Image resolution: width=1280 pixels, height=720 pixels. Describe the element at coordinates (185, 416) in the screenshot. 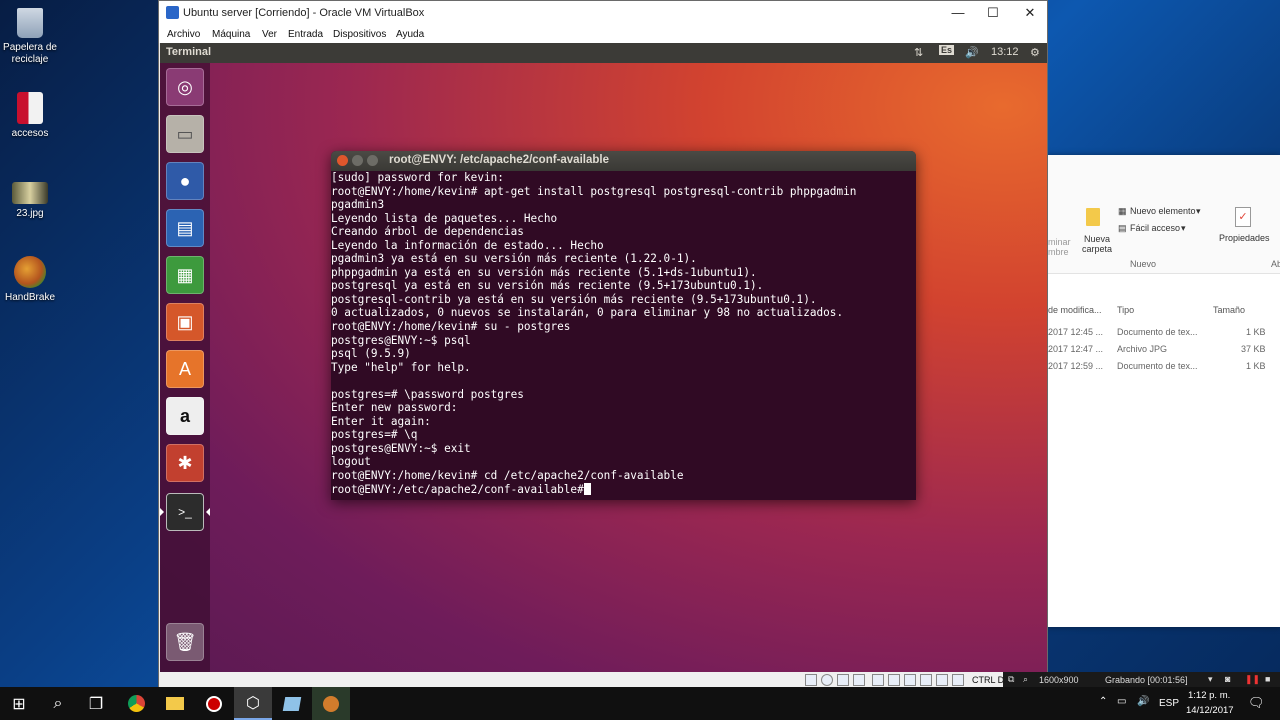

I see `amazon-icon: a` at that location.